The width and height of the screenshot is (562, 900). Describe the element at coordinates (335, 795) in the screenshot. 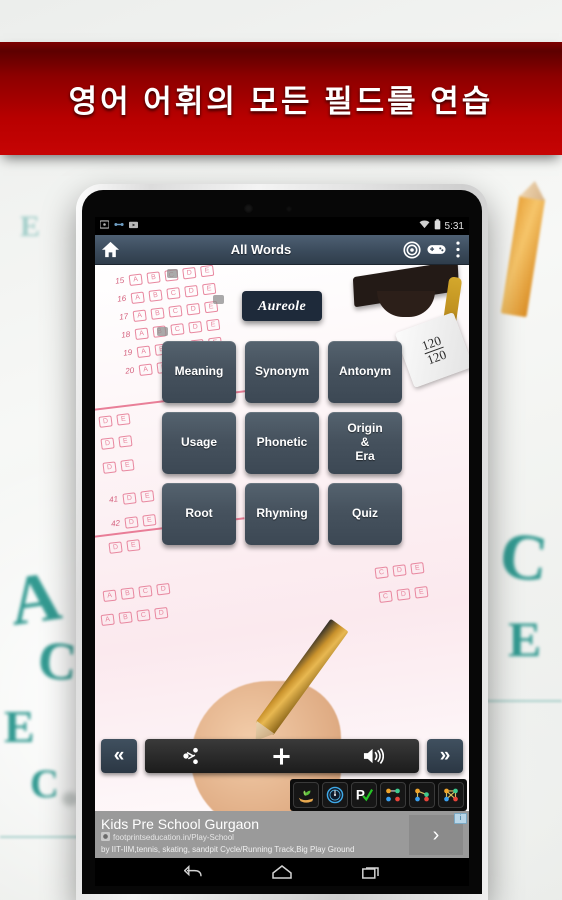

I see `compass-icon` at that location.